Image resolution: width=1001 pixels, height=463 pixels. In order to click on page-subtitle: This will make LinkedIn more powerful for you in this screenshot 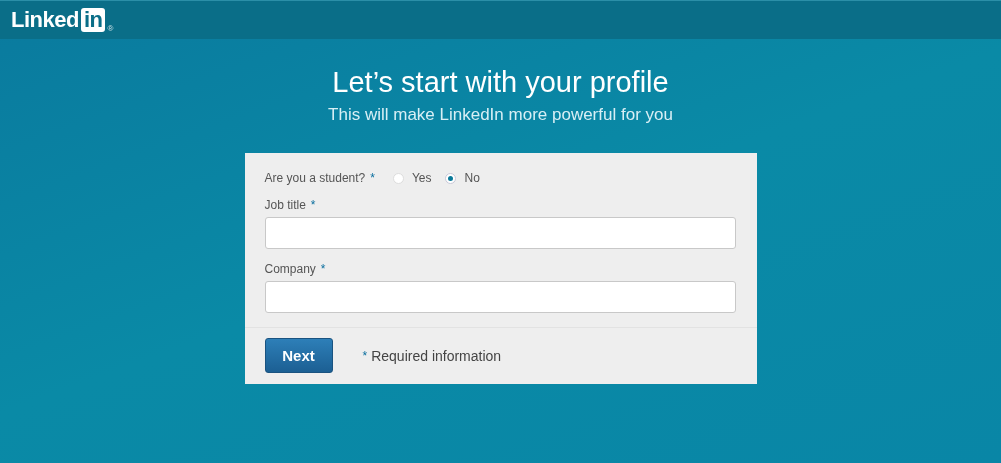, I will do `click(500, 115)`.